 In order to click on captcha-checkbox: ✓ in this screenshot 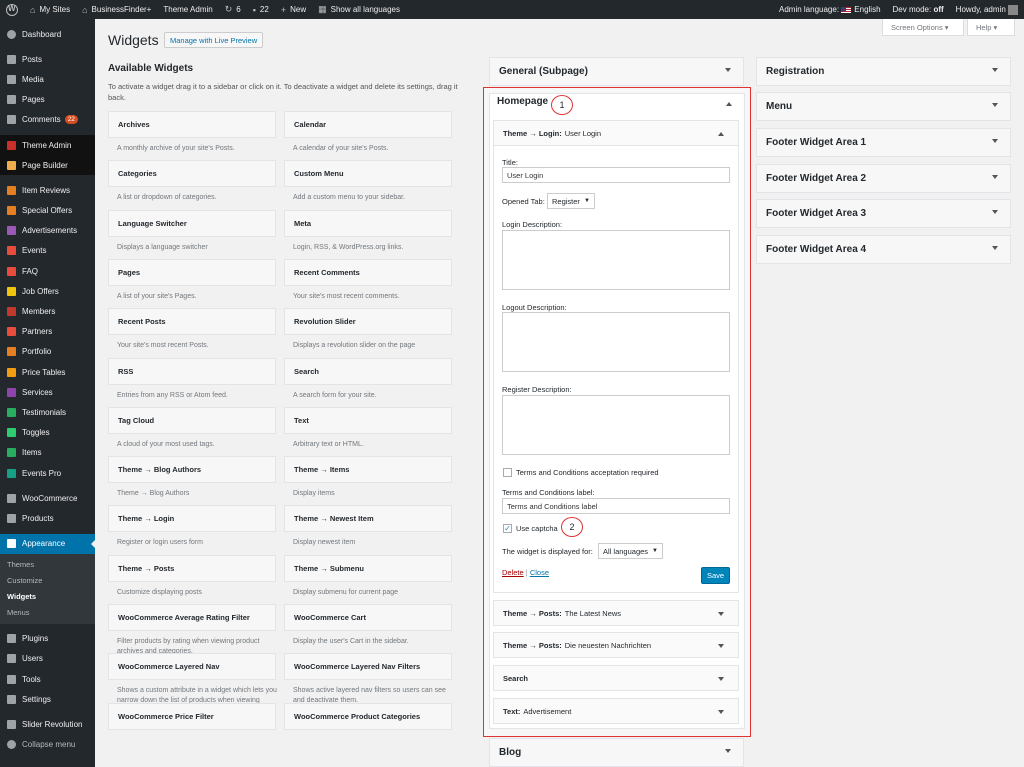, I will do `click(507, 528)`.